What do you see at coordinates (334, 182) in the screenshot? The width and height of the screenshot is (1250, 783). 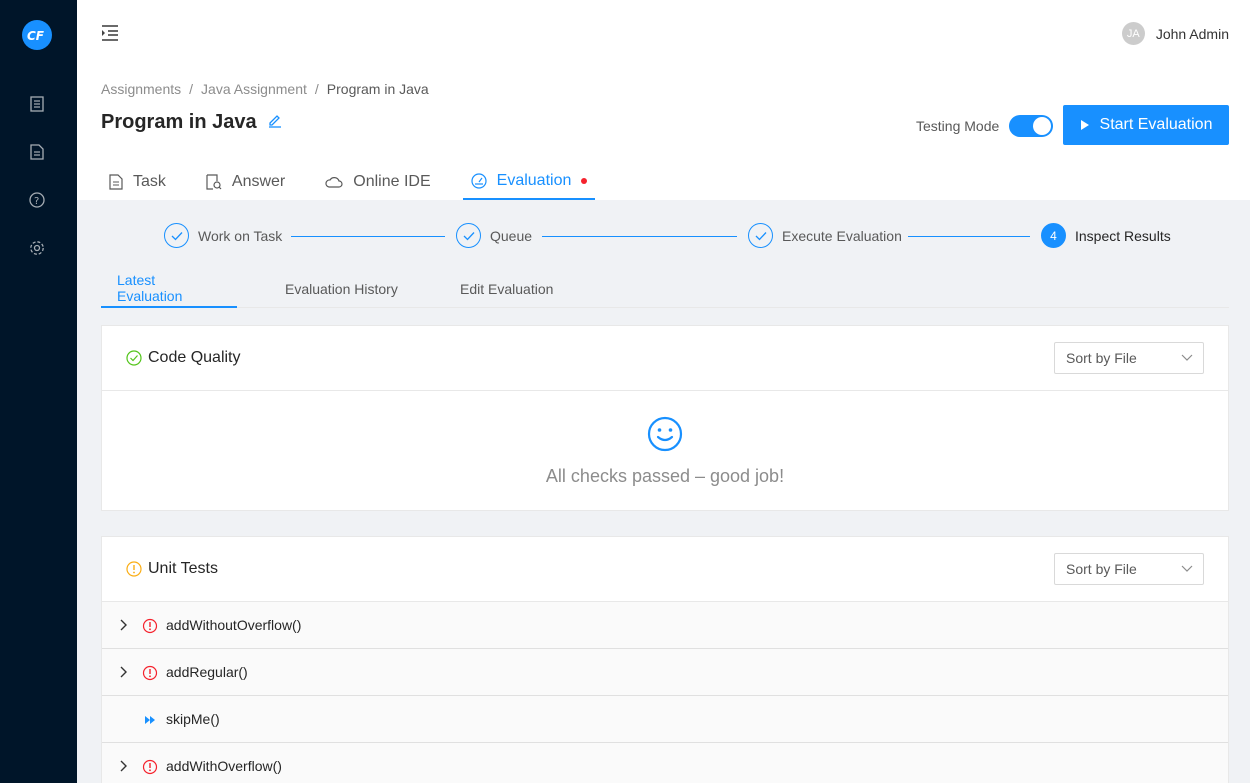 I see `cloud-icon` at bounding box center [334, 182].